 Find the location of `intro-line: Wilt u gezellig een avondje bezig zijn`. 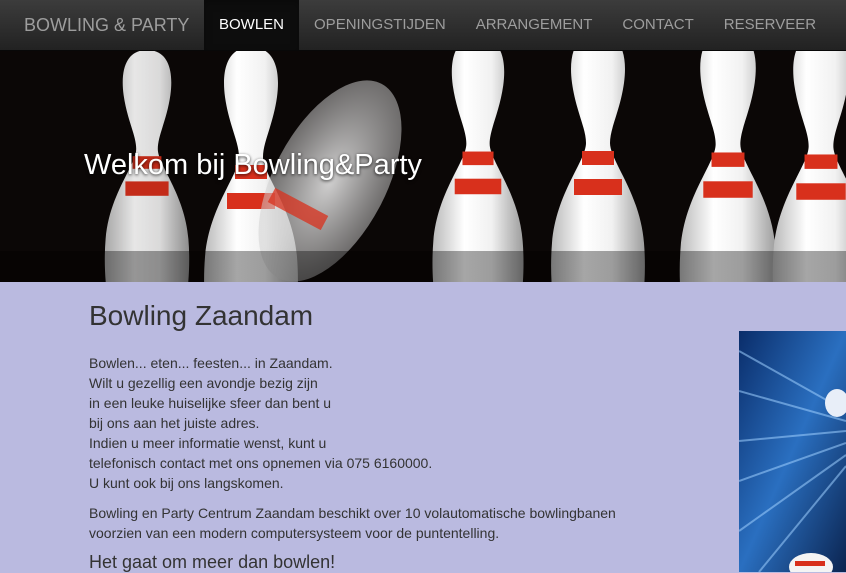

intro-line: Wilt u gezellig een avondje bezig zijn is located at coordinates (203, 383).